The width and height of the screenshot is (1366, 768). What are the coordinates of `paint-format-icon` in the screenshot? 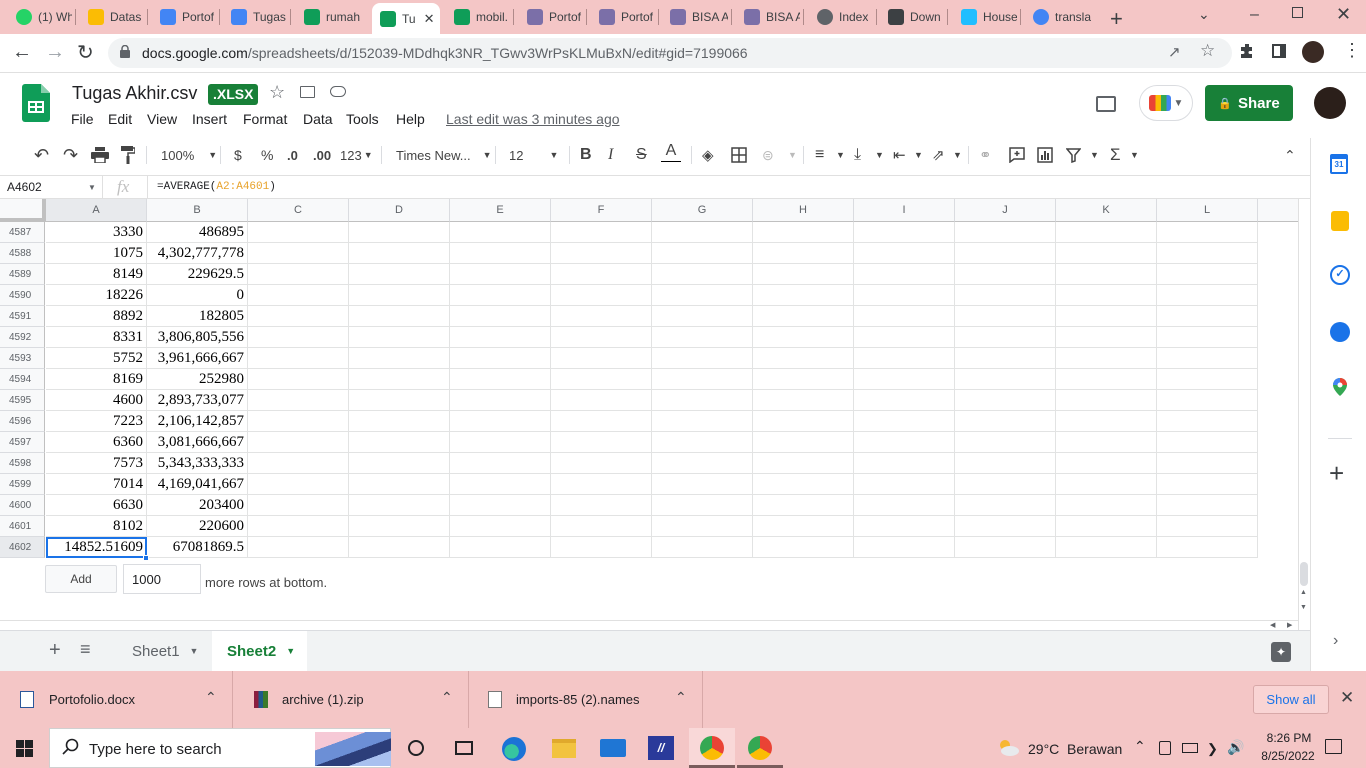 It's located at (128, 155).